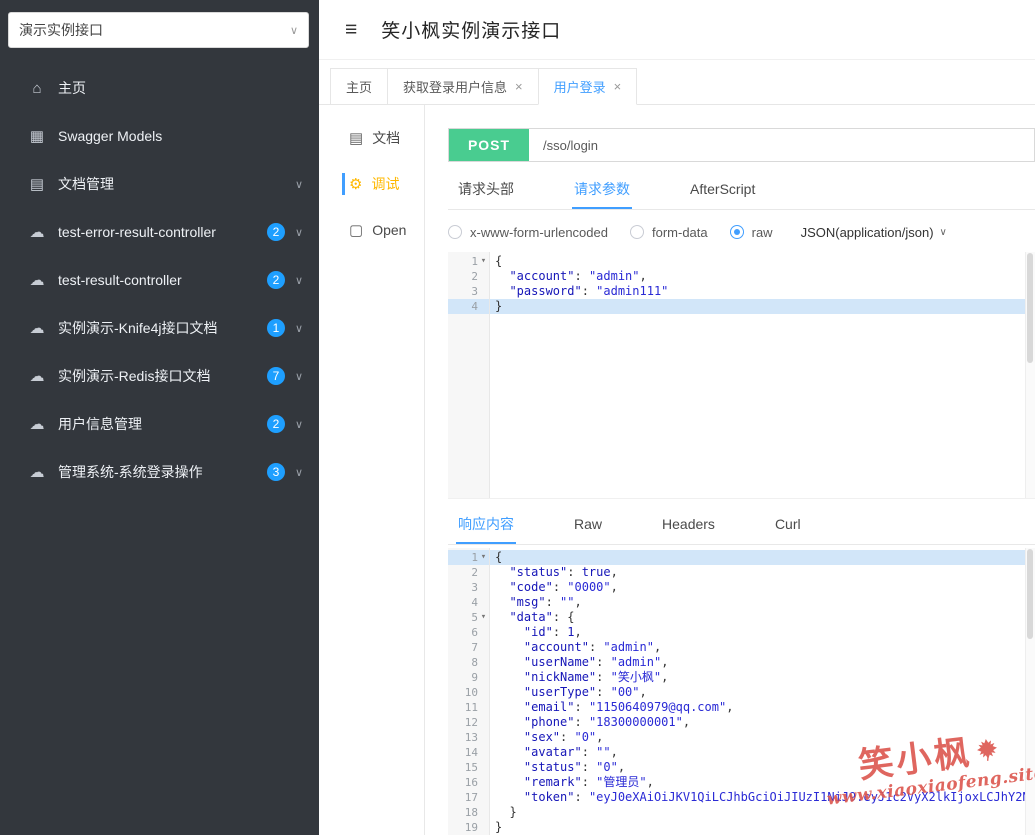 This screenshot has width=1035, height=835. I want to click on gutter-line: 11, so click(468, 707).